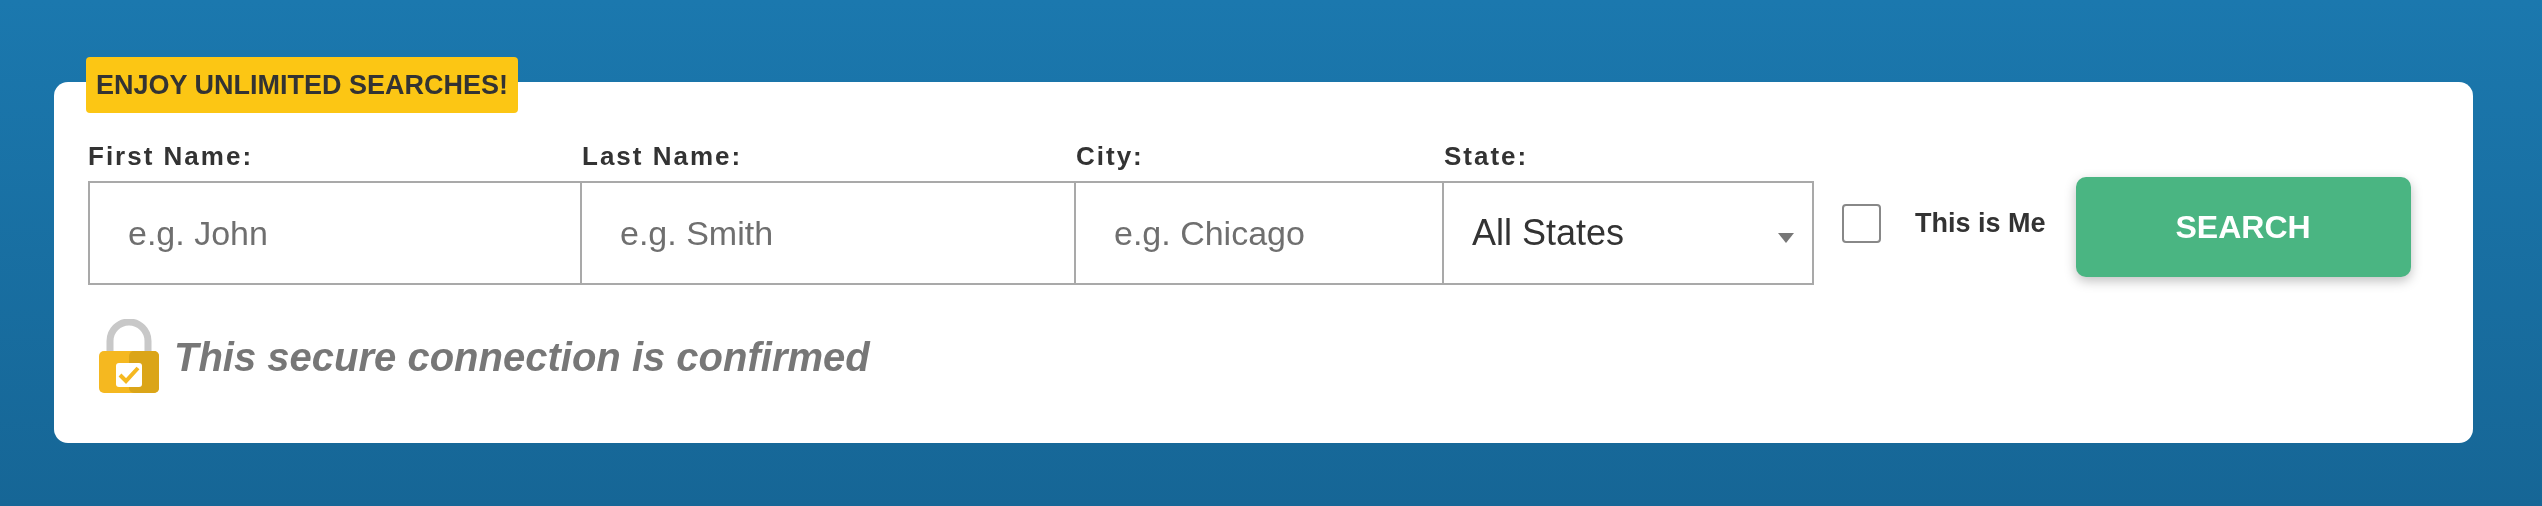 This screenshot has width=2542, height=506. What do you see at coordinates (171, 156) in the screenshot?
I see `field-label: First Name:` at bounding box center [171, 156].